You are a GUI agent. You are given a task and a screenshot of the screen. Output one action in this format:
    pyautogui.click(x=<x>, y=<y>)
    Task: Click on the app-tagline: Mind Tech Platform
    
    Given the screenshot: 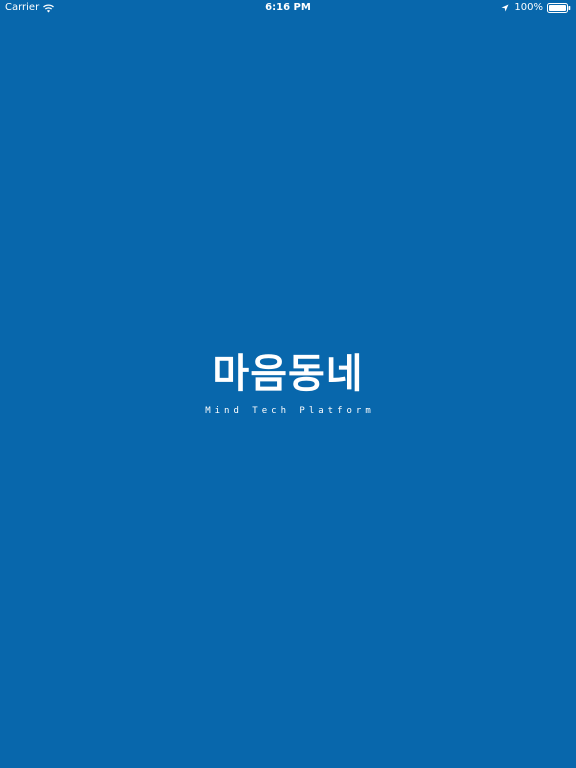 What is the action you would take?
    pyautogui.click(x=290, y=411)
    